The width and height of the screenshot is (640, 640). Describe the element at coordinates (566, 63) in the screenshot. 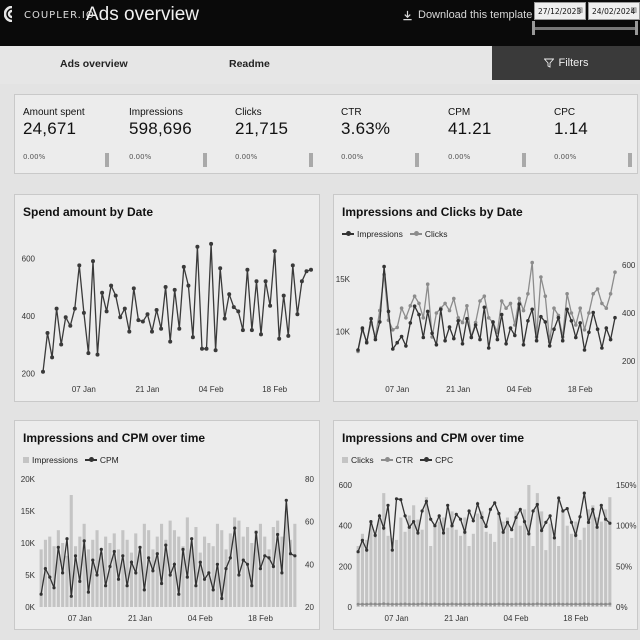

I see `filters-button: Filters` at that location.